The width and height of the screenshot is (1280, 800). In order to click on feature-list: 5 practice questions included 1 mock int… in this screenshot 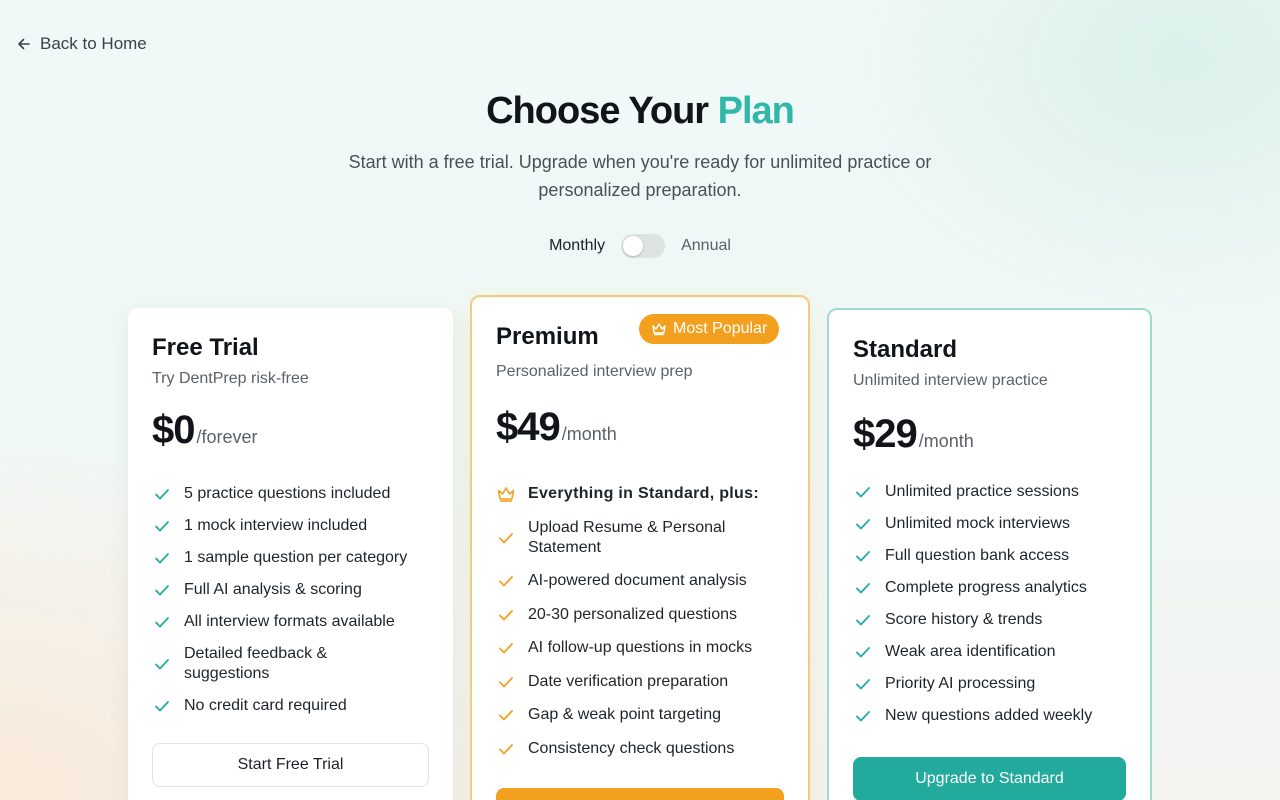, I will do `click(292, 600)`.